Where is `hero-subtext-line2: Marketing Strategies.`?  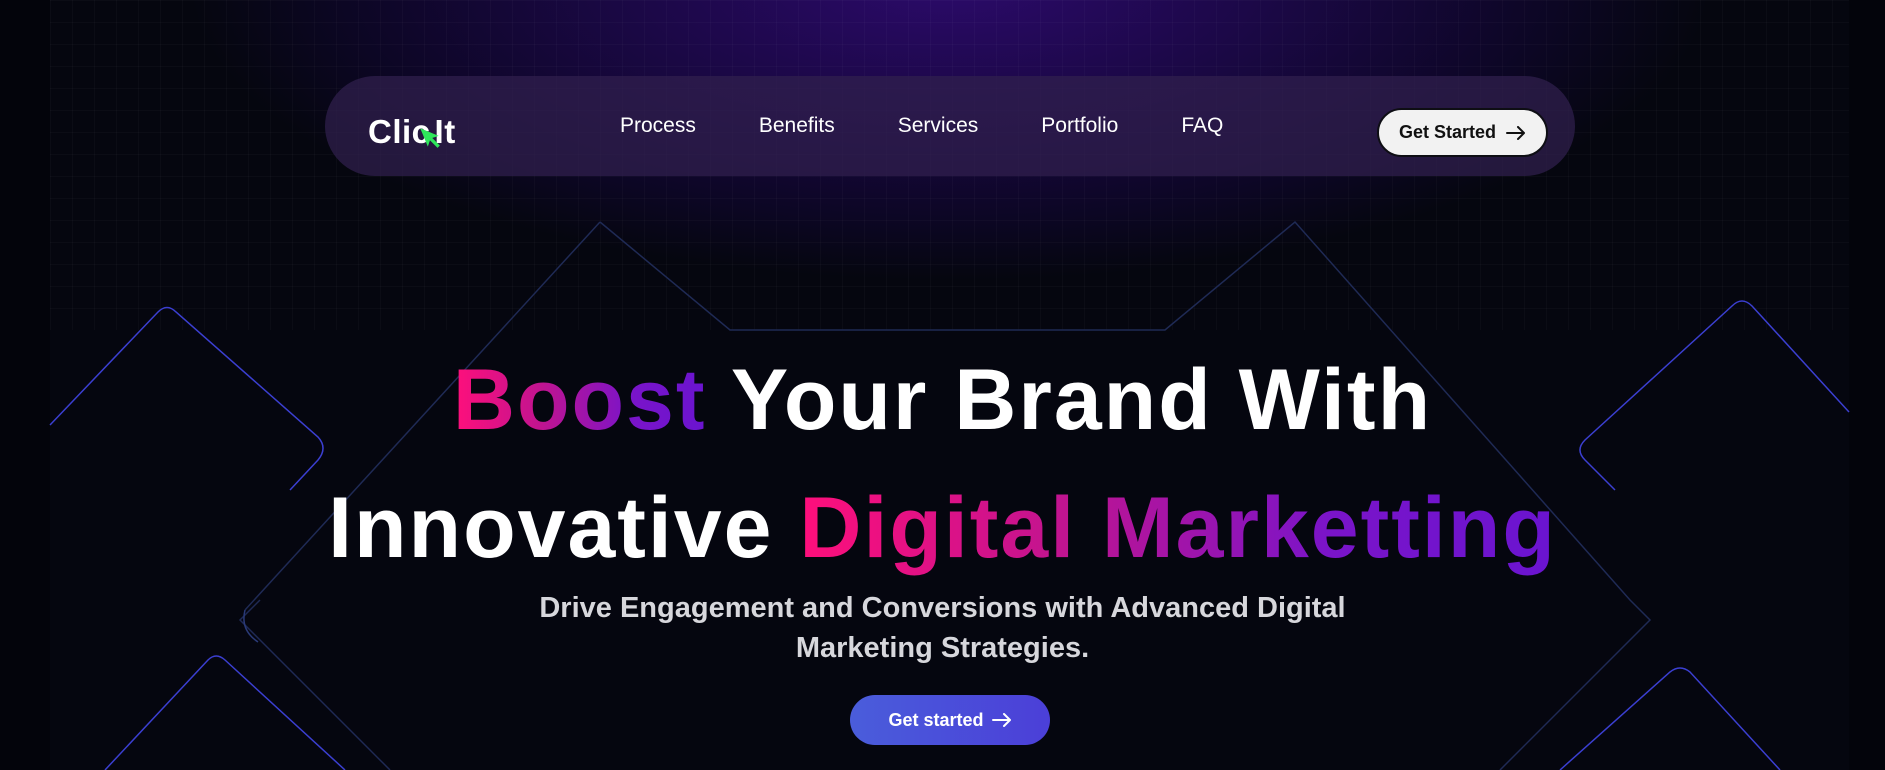 hero-subtext-line2: Marketing Strategies. is located at coordinates (942, 648).